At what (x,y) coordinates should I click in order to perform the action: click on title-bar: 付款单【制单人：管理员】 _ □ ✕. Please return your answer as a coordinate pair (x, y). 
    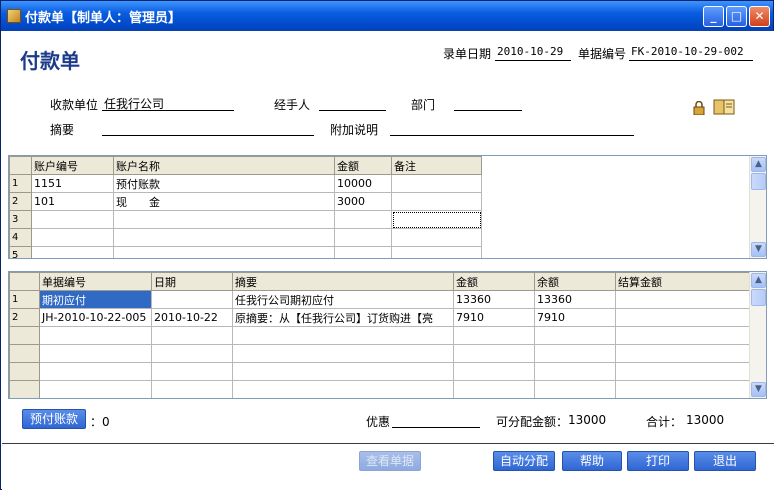
    Looking at the image, I should click on (387, 16).